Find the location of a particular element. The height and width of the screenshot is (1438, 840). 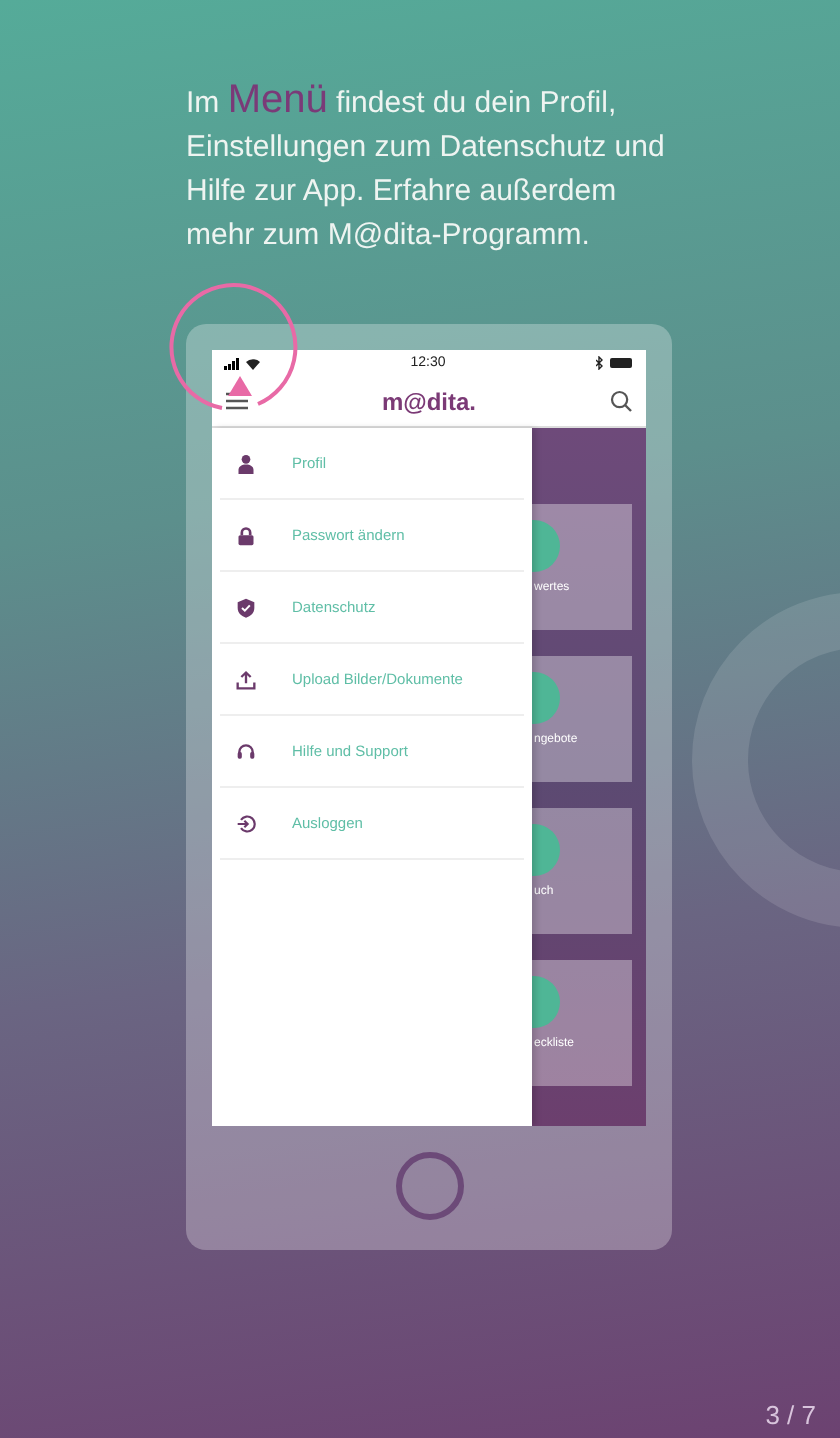

person-icon is located at coordinates (246, 463).